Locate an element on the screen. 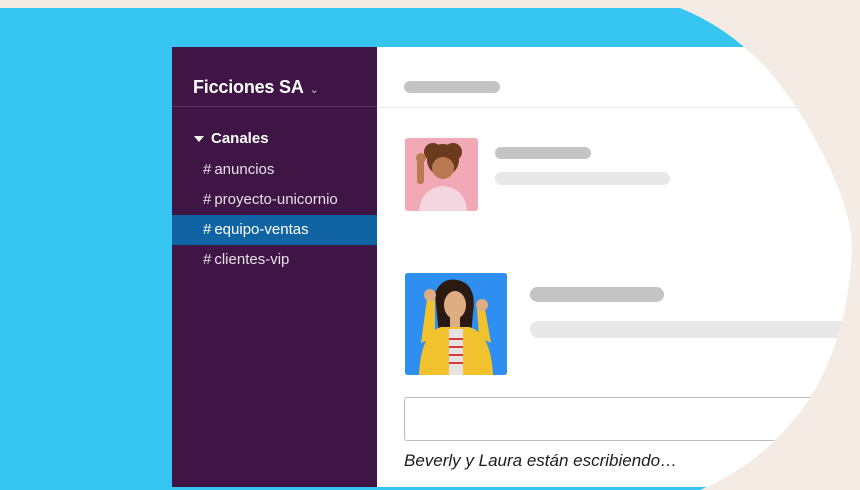  message-input is located at coordinates (632, 419).